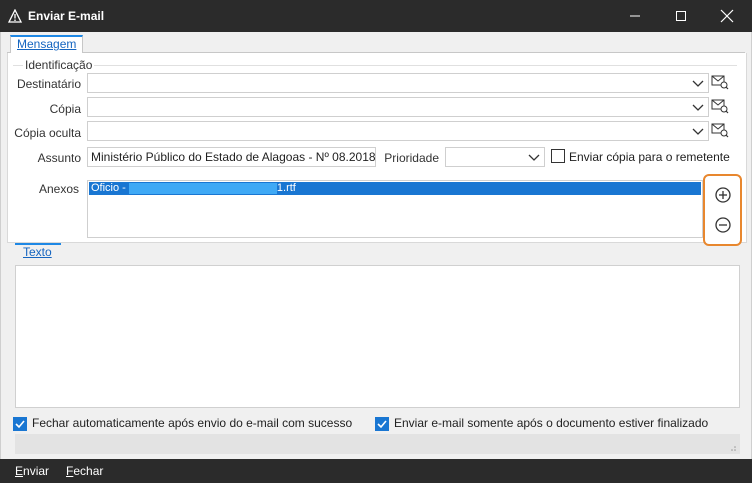  What do you see at coordinates (202, 188) in the screenshot?
I see `redacted-block` at bounding box center [202, 188].